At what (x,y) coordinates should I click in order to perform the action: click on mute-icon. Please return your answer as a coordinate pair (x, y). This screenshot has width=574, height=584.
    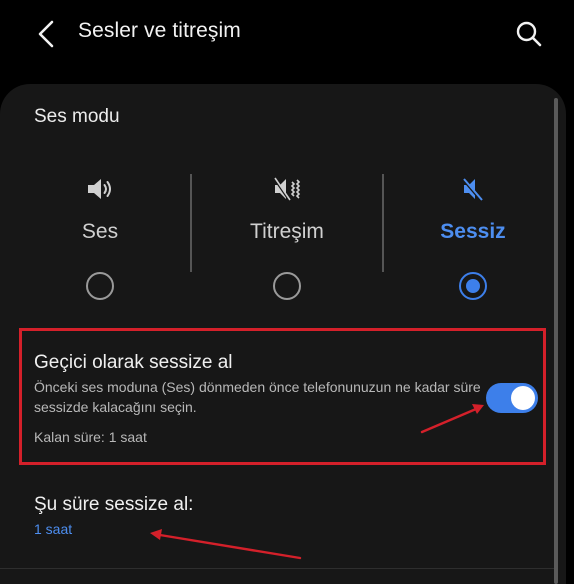
    Looking at the image, I should click on (472, 189).